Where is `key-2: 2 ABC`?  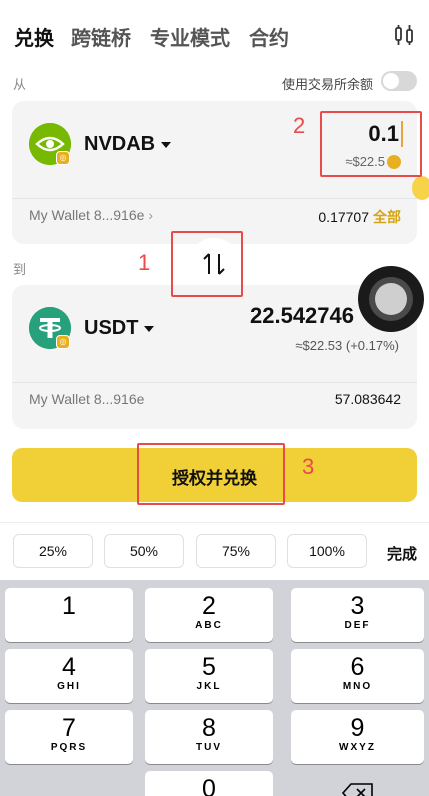
key-2: 2 ABC is located at coordinates (209, 615).